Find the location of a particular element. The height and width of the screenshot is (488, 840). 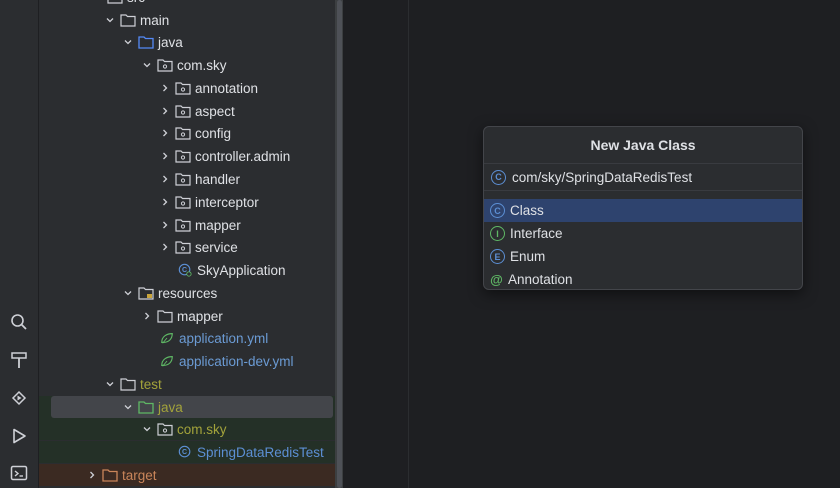

svg-text: C is located at coordinates (184, 270).